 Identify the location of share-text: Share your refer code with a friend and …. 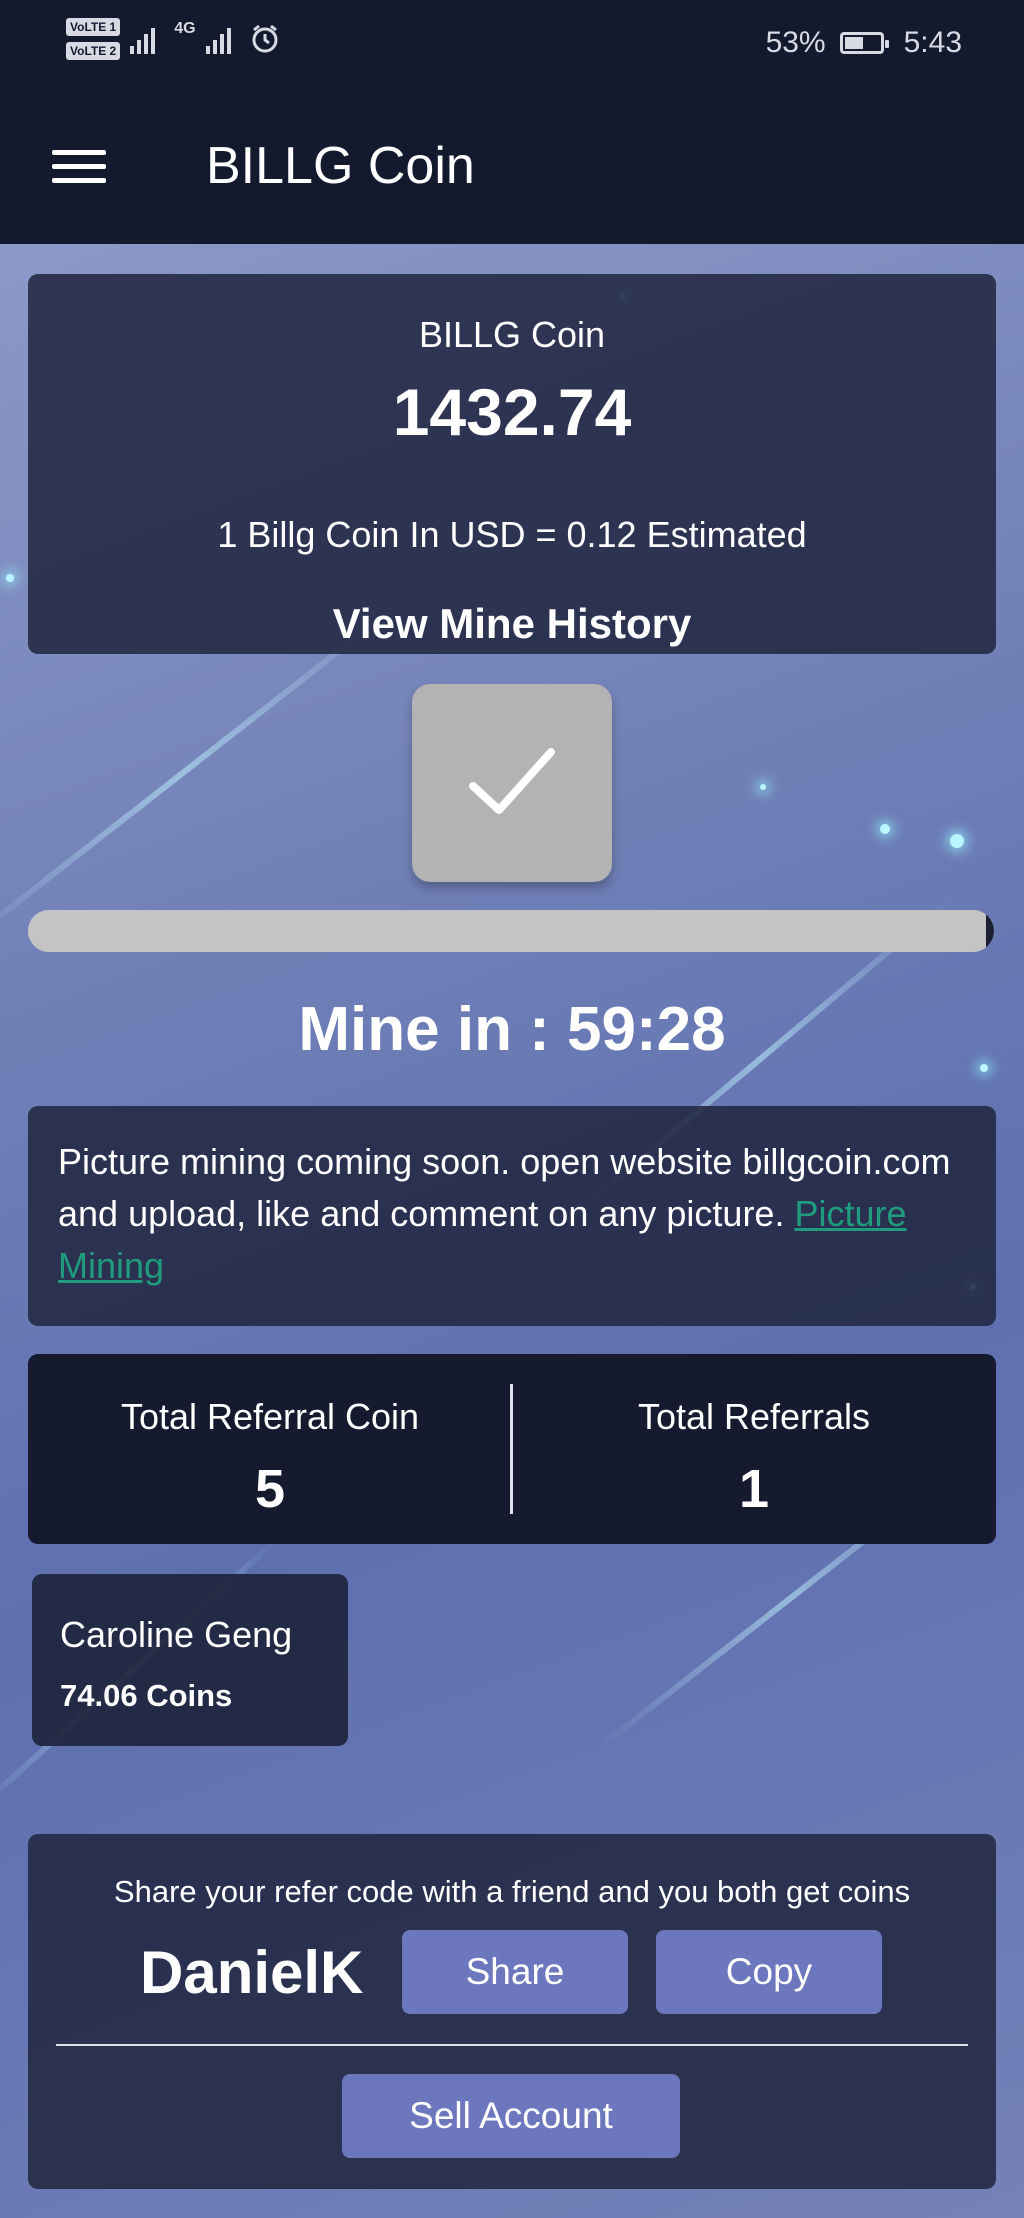
(512, 1891).